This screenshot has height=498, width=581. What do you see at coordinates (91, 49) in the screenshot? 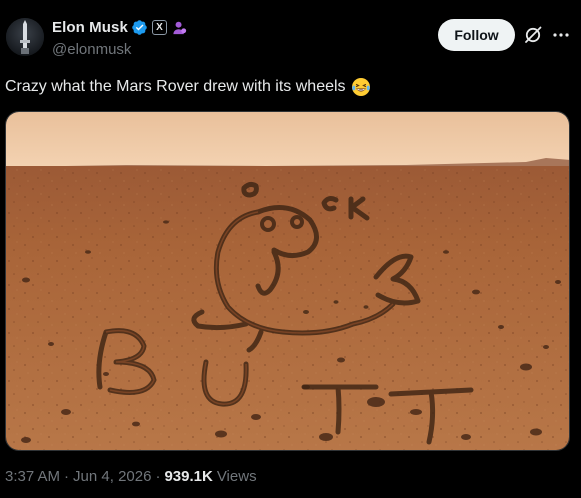
I see `author-handle: @elonmusk` at bounding box center [91, 49].